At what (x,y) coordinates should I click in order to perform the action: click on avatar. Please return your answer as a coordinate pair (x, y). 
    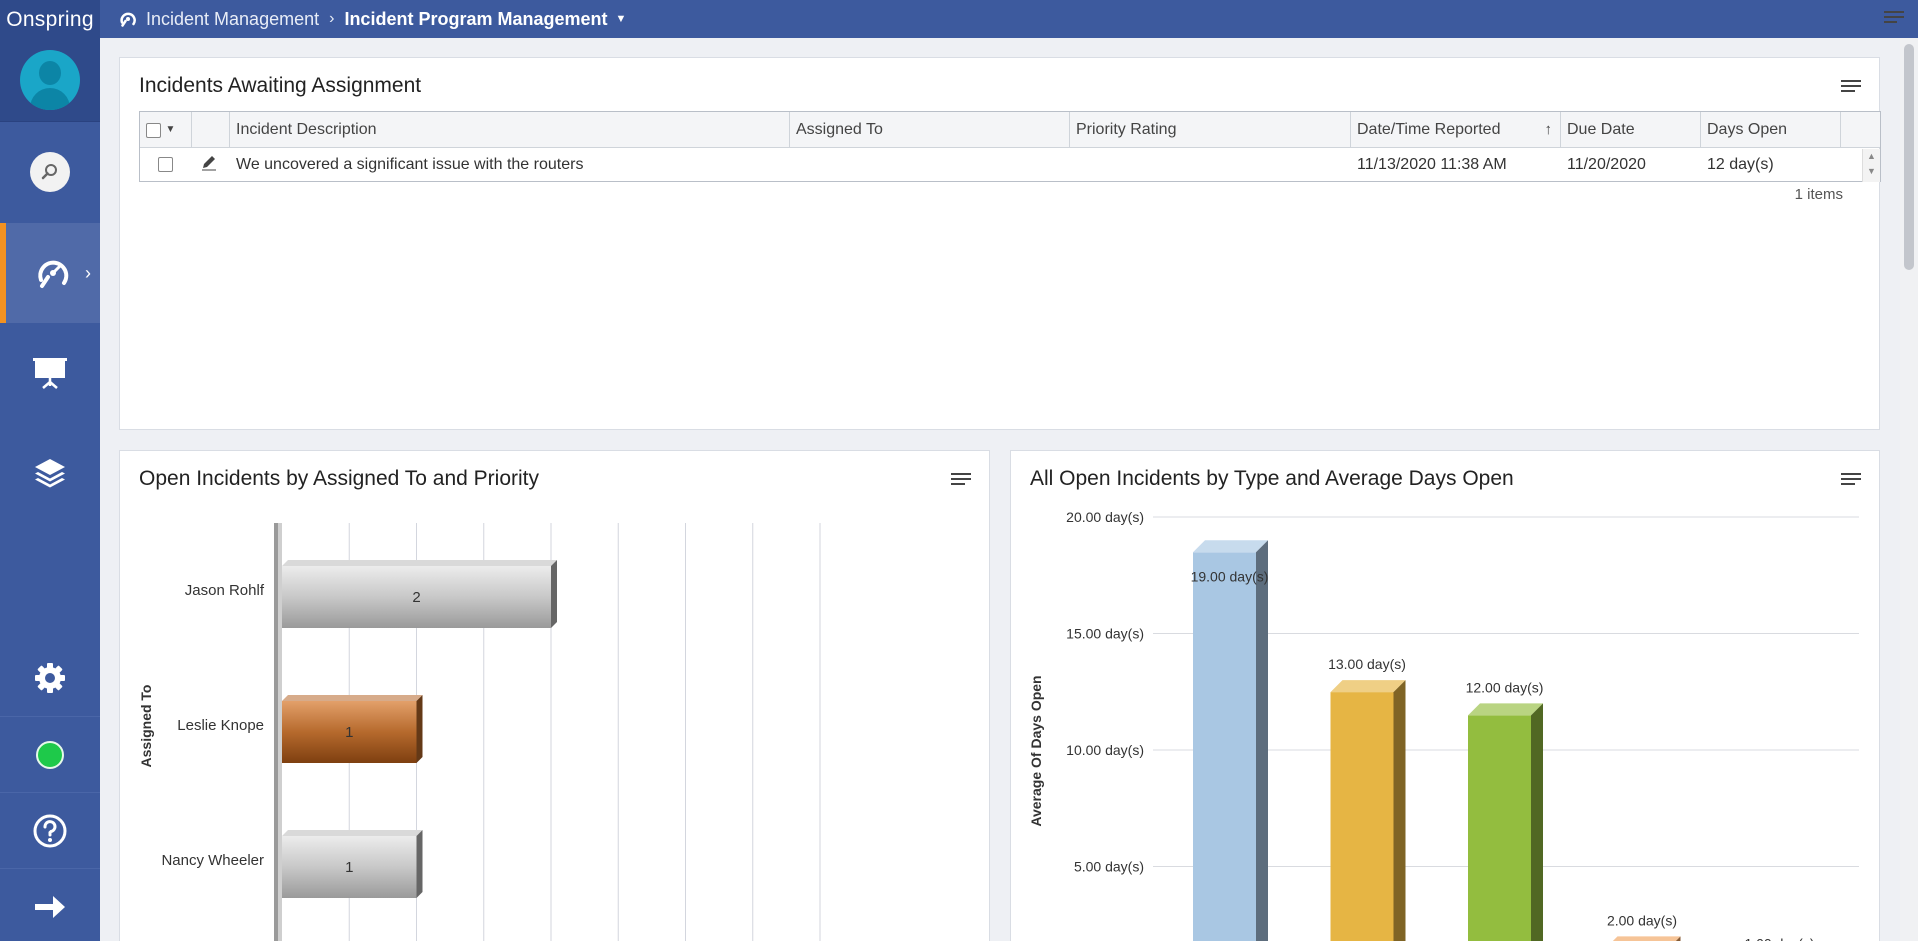
    Looking at the image, I should click on (50, 79).